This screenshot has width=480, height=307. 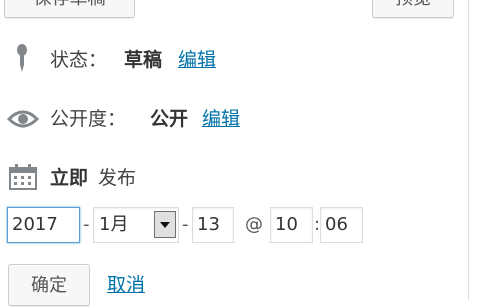 I want to click on publish-label: 发布, so click(x=117, y=178).